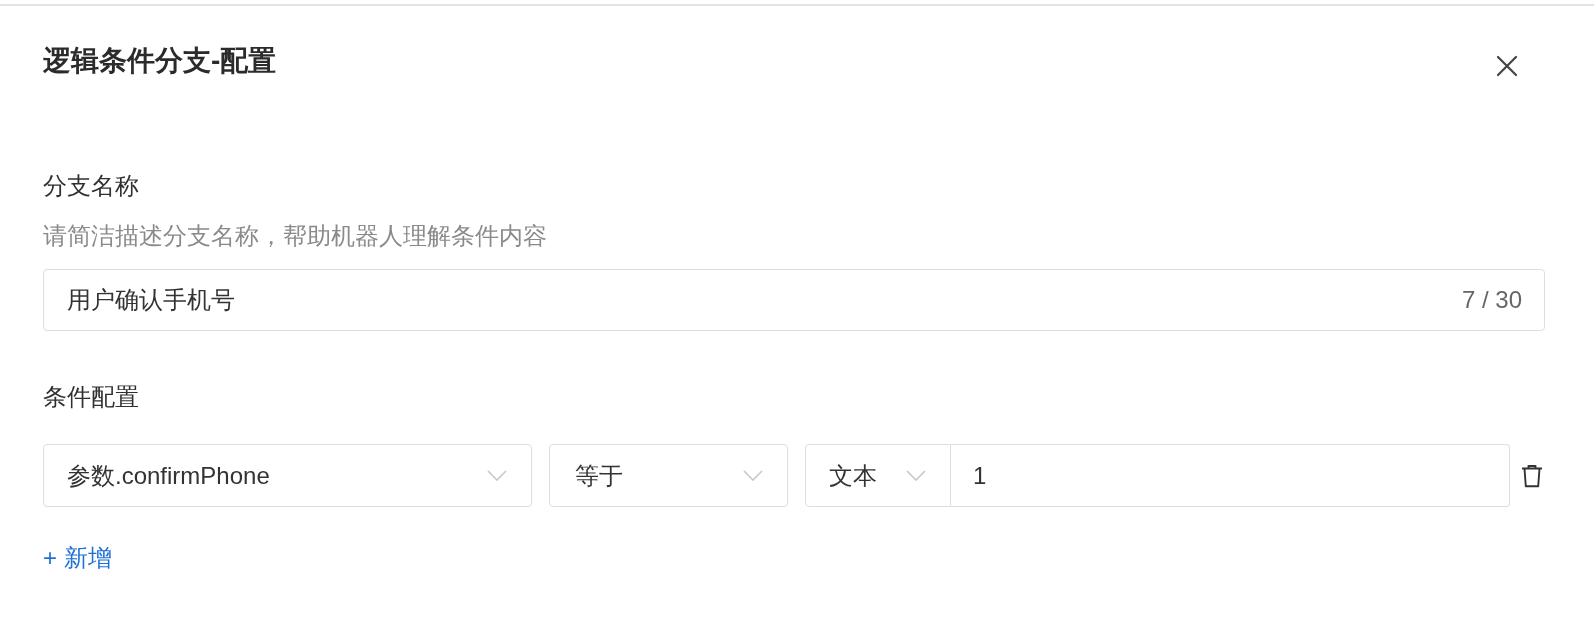 This screenshot has height=622, width=1594. I want to click on value-type-select: 文本, so click(878, 475).